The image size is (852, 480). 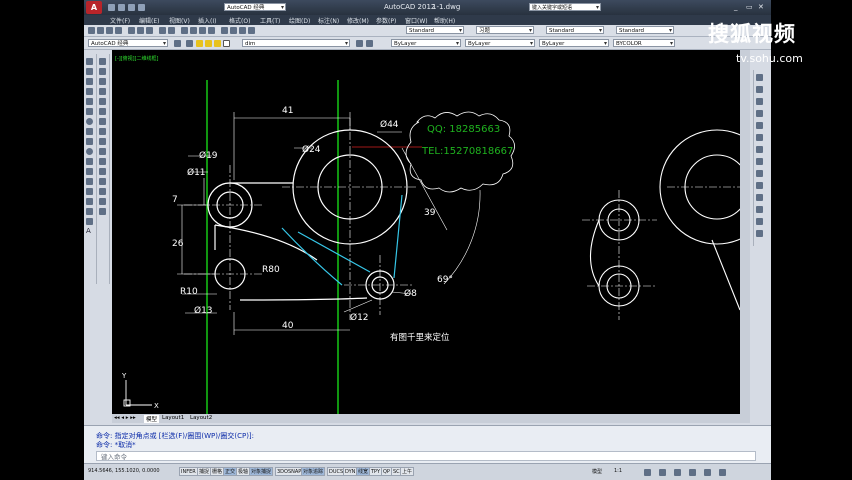 I want to click on multiline-text-icon: A, so click(x=89, y=231).